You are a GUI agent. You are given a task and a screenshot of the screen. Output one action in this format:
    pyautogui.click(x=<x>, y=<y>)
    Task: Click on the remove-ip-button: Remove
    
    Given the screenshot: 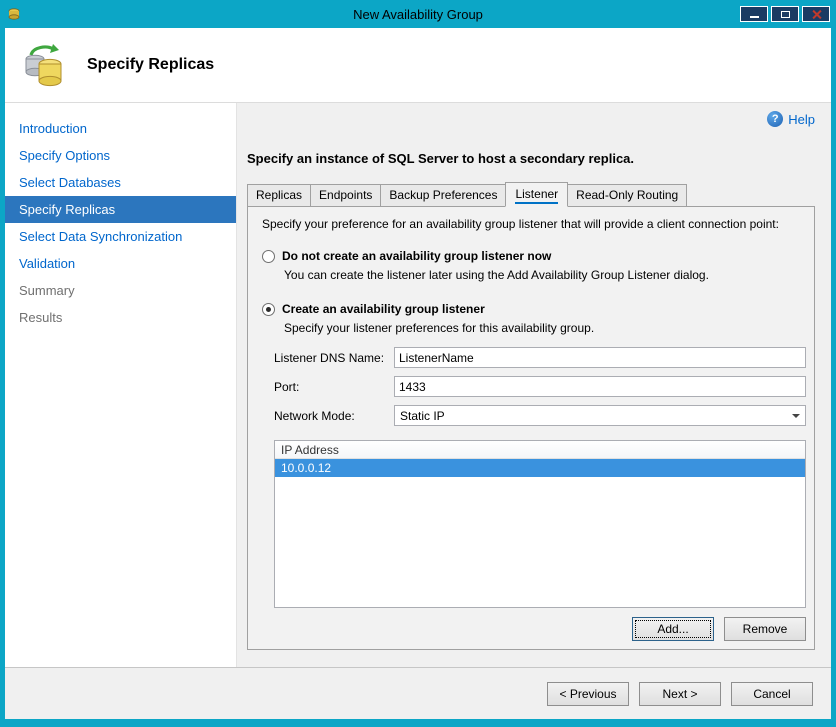 What is the action you would take?
    pyautogui.click(x=765, y=629)
    